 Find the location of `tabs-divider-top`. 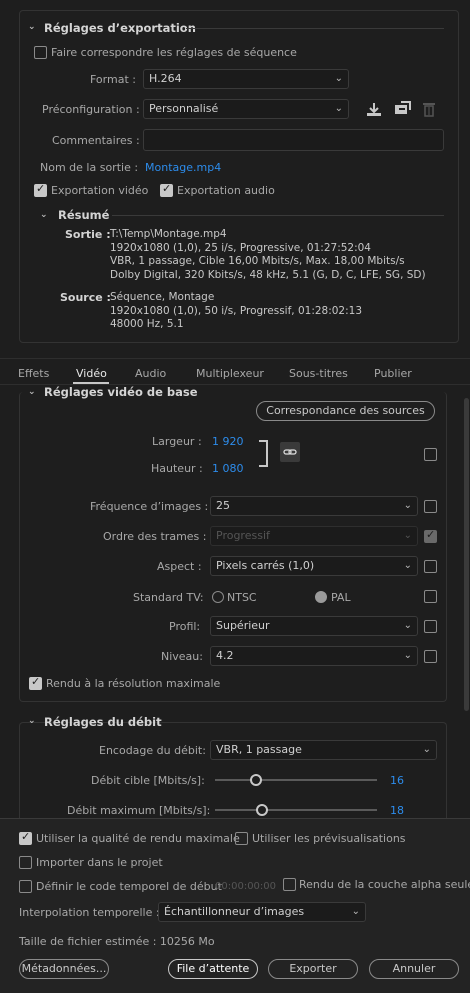

tabs-divider-top is located at coordinates (235, 358).